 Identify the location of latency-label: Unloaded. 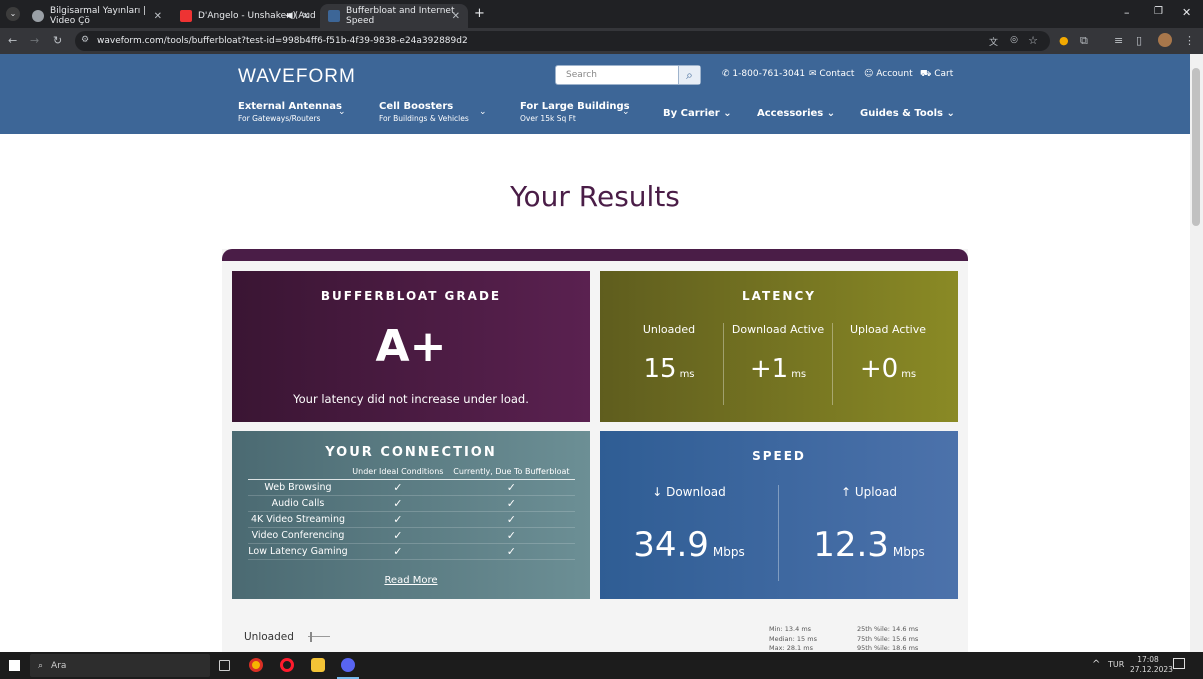
(669, 329).